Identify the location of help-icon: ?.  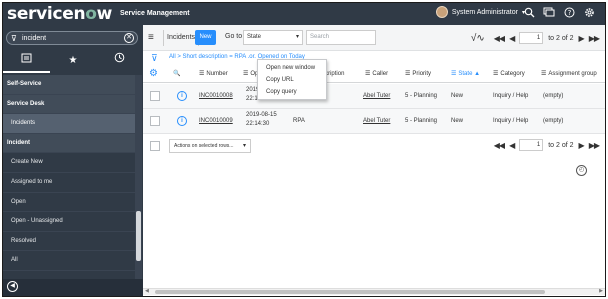
(569, 13).